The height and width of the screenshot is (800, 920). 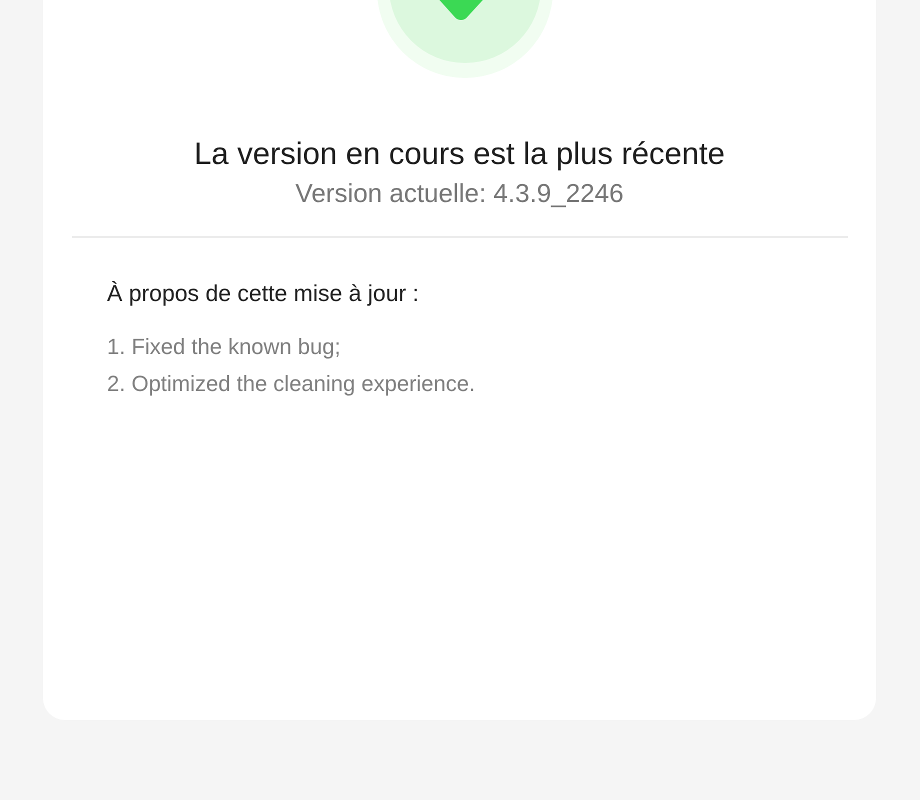 What do you see at coordinates (459, 193) in the screenshot?
I see `version-text: Version actuelle: 4.3.9_2246` at bounding box center [459, 193].